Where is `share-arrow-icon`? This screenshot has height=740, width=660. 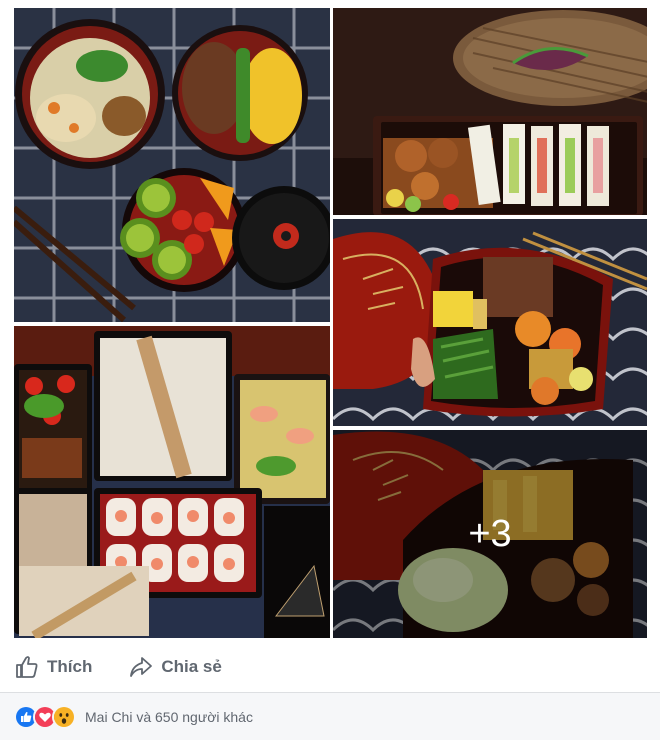
share-arrow-icon is located at coordinates (141, 667).